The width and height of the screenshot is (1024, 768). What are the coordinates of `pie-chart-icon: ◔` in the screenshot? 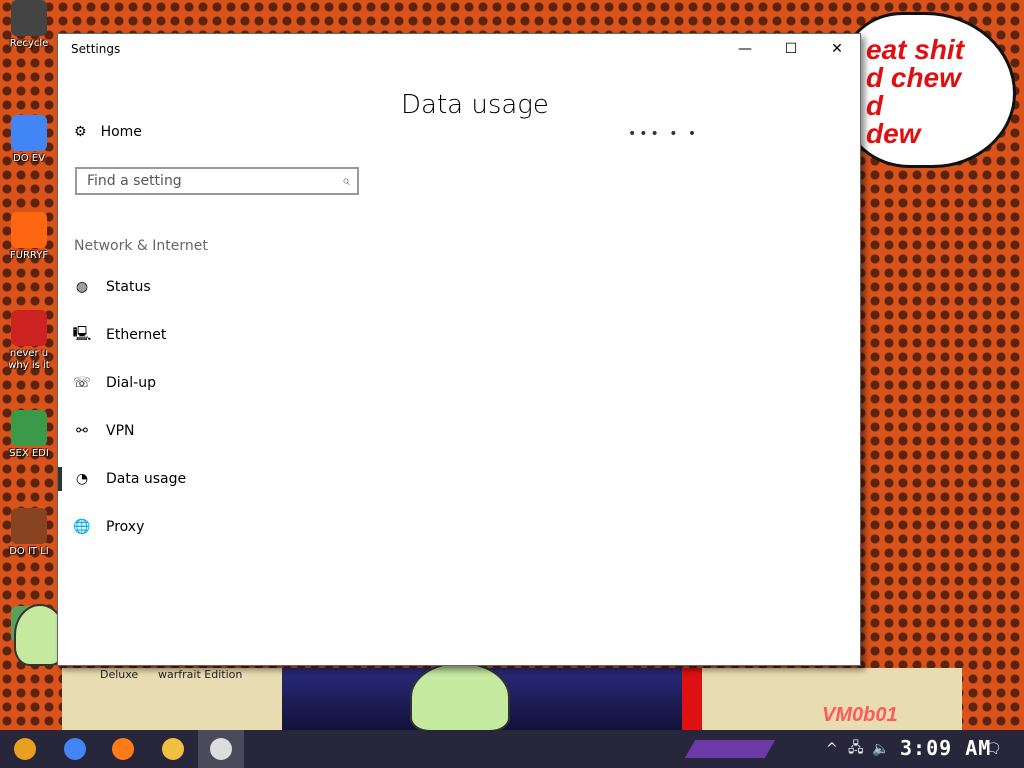 It's located at (82, 479).